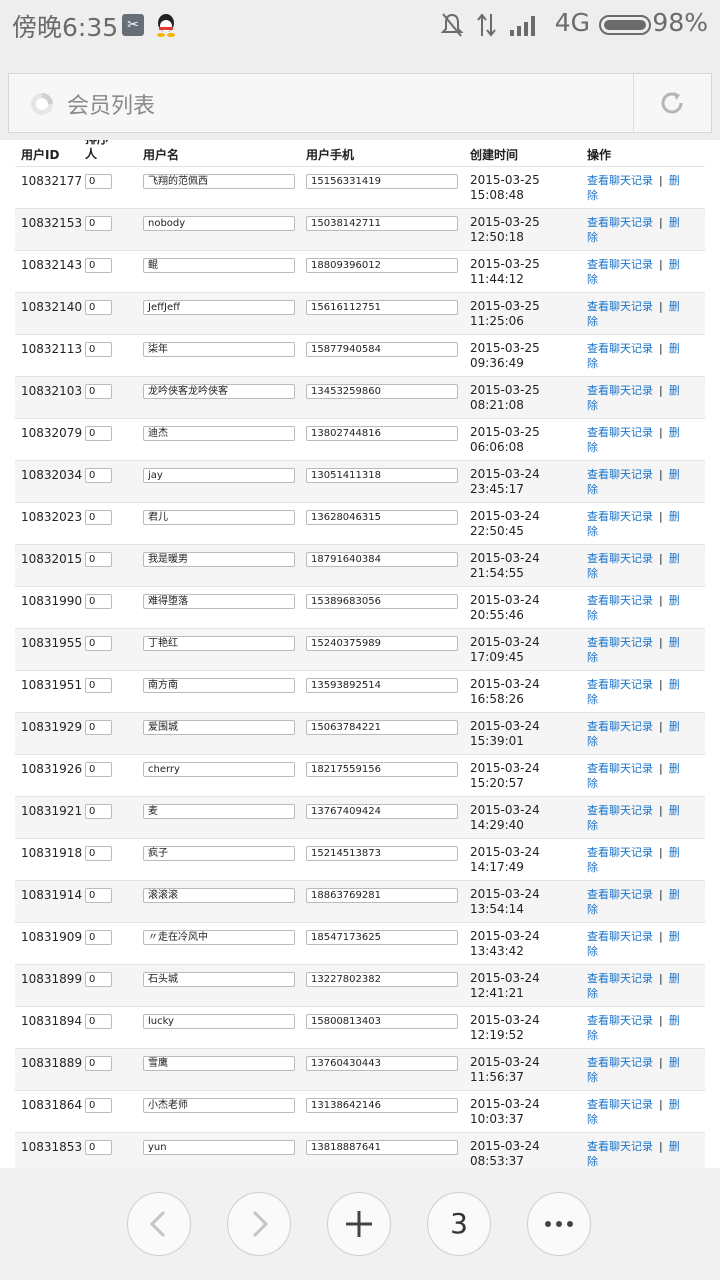  What do you see at coordinates (219, 811) in the screenshot?
I see `username-input: 麦` at bounding box center [219, 811].